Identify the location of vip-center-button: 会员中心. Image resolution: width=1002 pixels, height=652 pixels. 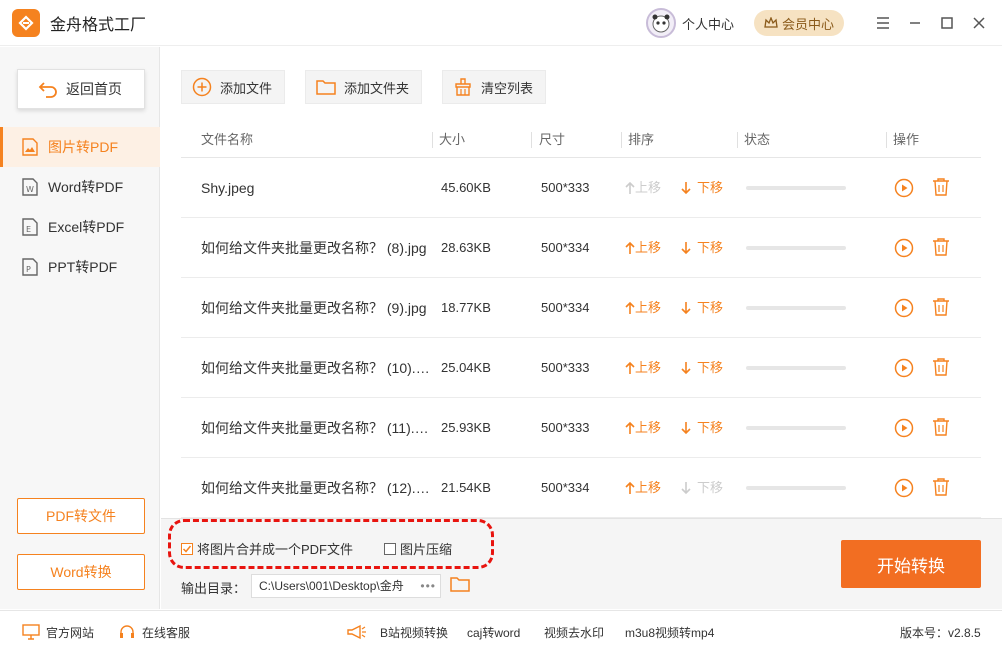
(798, 23).